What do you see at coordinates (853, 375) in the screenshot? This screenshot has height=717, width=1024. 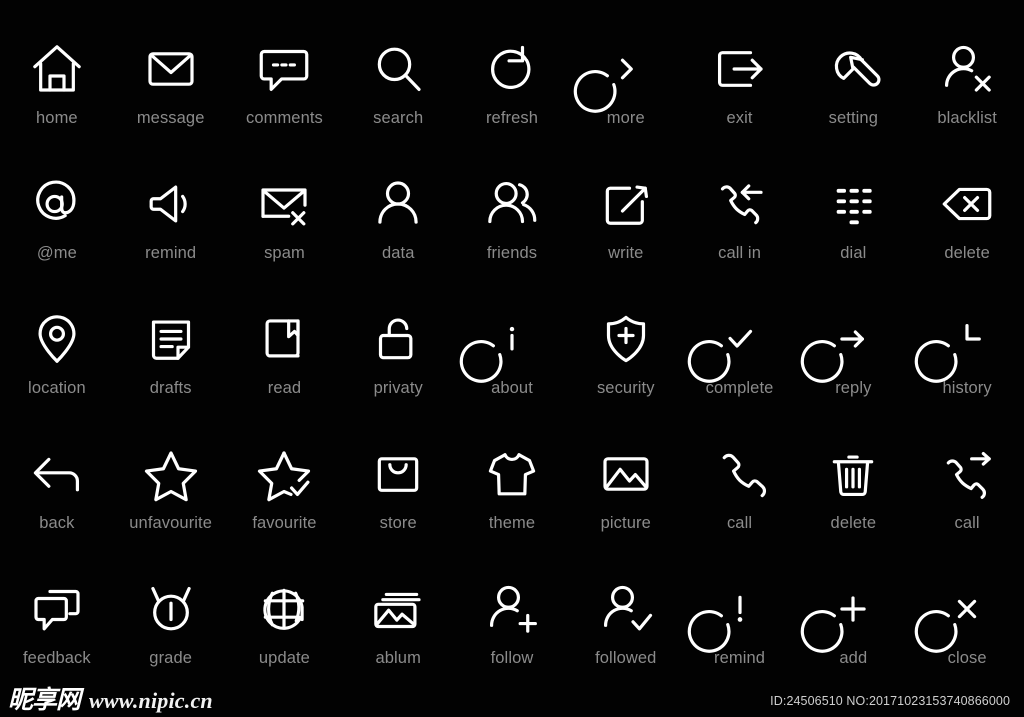 I see `icon-cell-reply: reply` at bounding box center [853, 375].